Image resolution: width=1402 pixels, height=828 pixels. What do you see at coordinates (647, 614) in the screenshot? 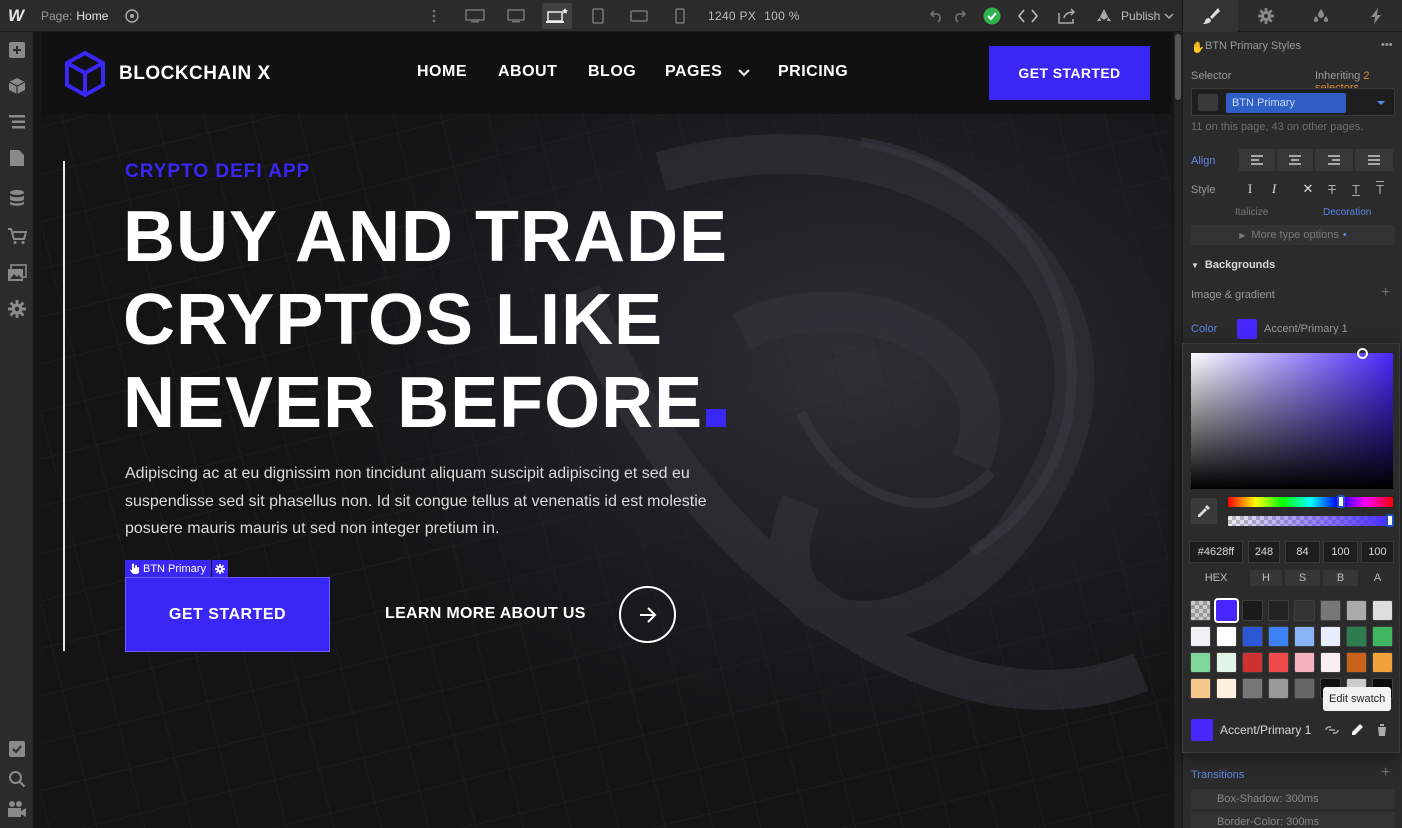
I see `arrow-right-circle-icon` at bounding box center [647, 614].